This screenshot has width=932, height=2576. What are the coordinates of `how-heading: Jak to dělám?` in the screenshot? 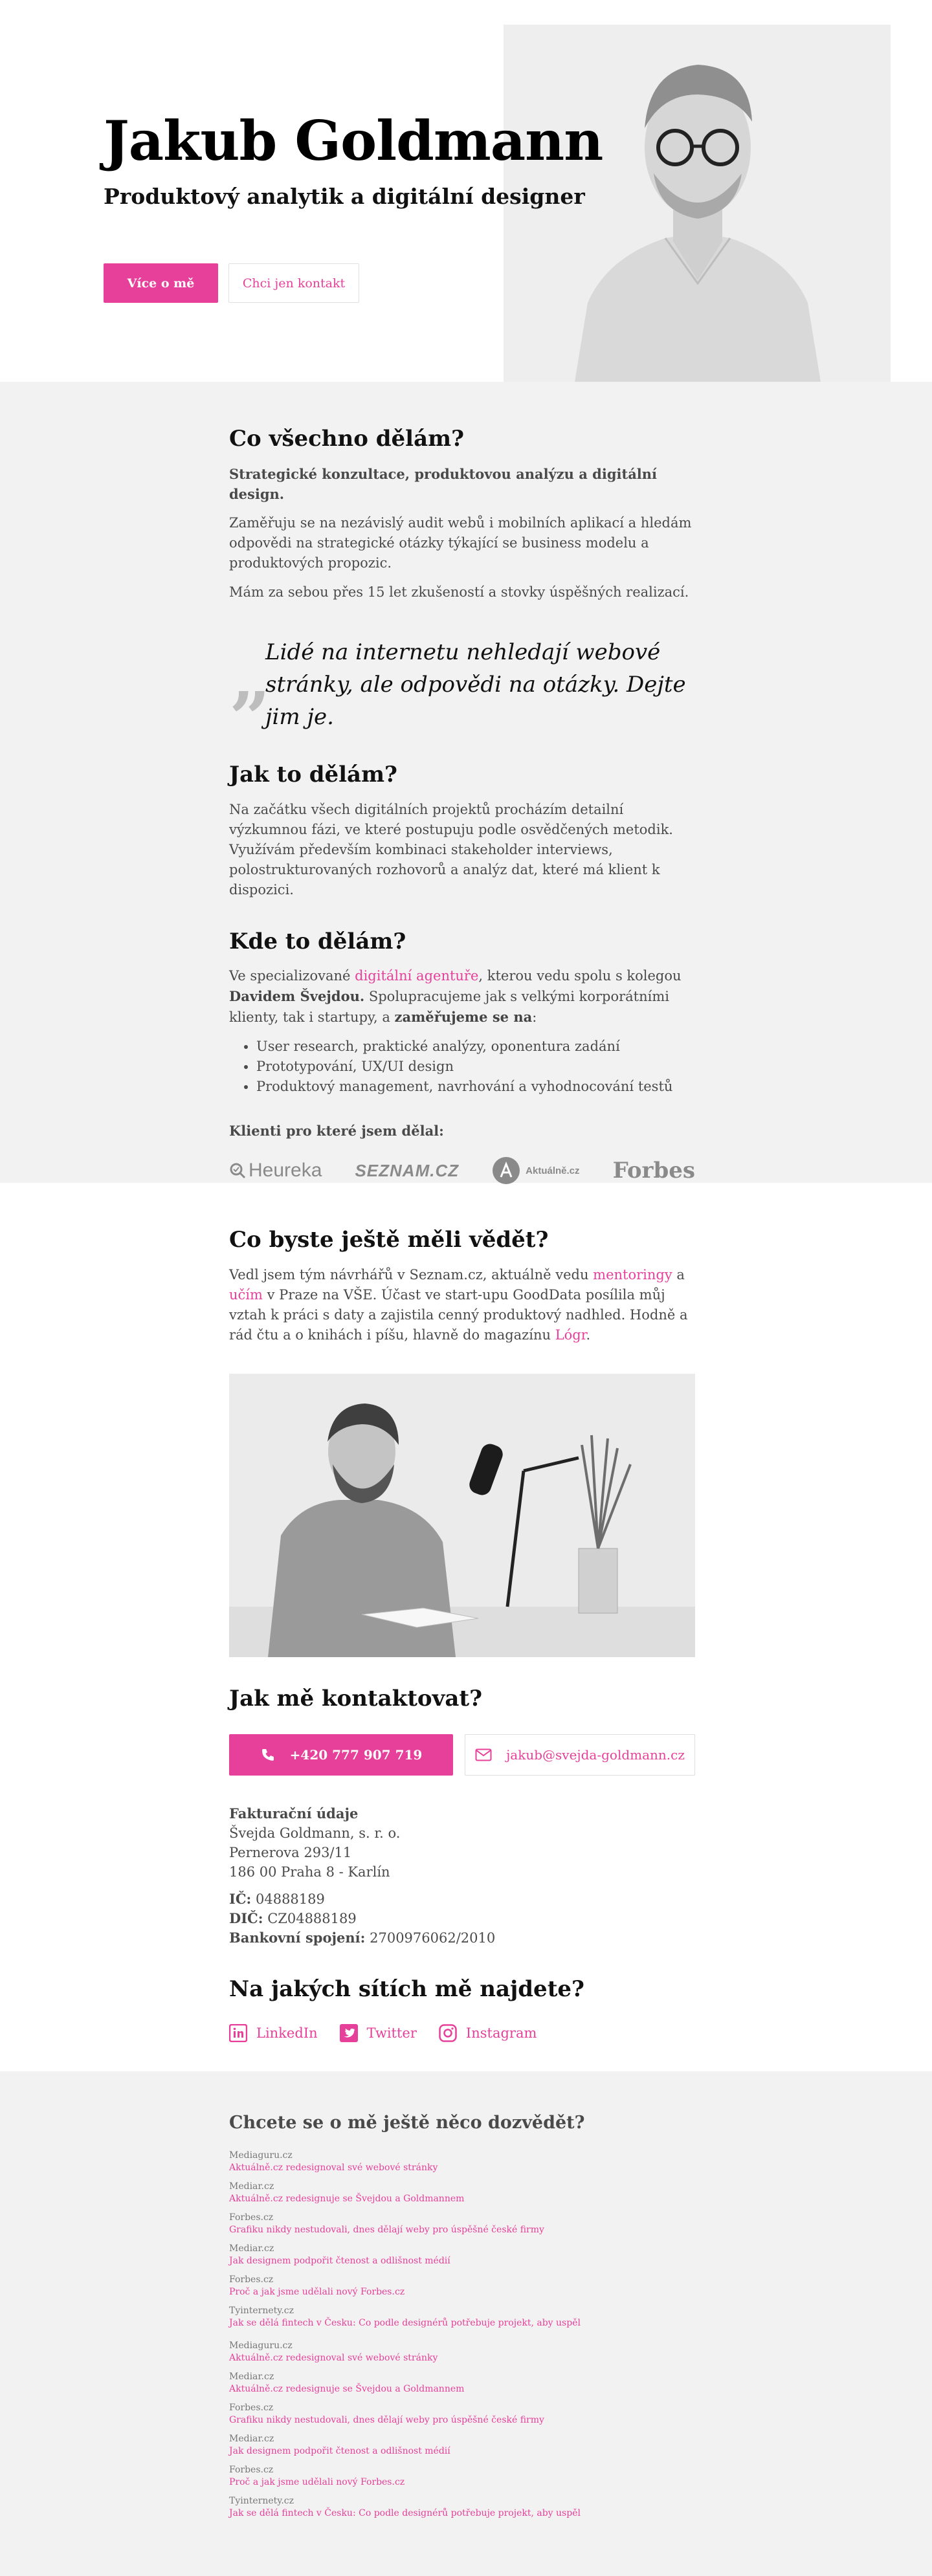 It's located at (313, 774).